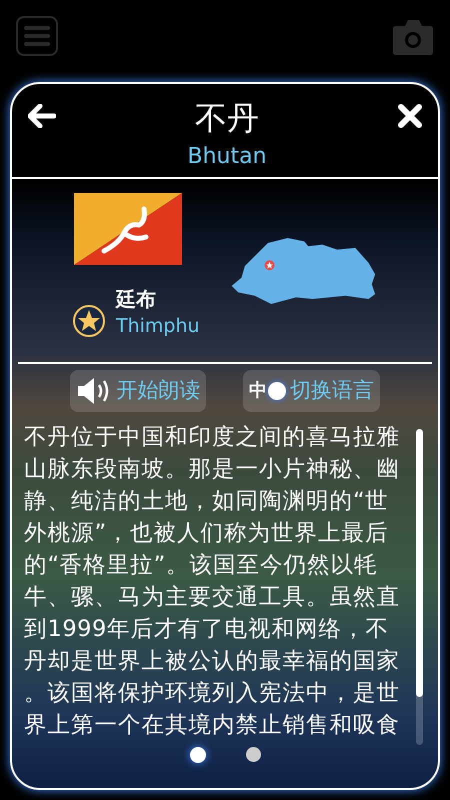  Describe the element at coordinates (42, 116) in the screenshot. I see `back-arrow-icon` at that location.